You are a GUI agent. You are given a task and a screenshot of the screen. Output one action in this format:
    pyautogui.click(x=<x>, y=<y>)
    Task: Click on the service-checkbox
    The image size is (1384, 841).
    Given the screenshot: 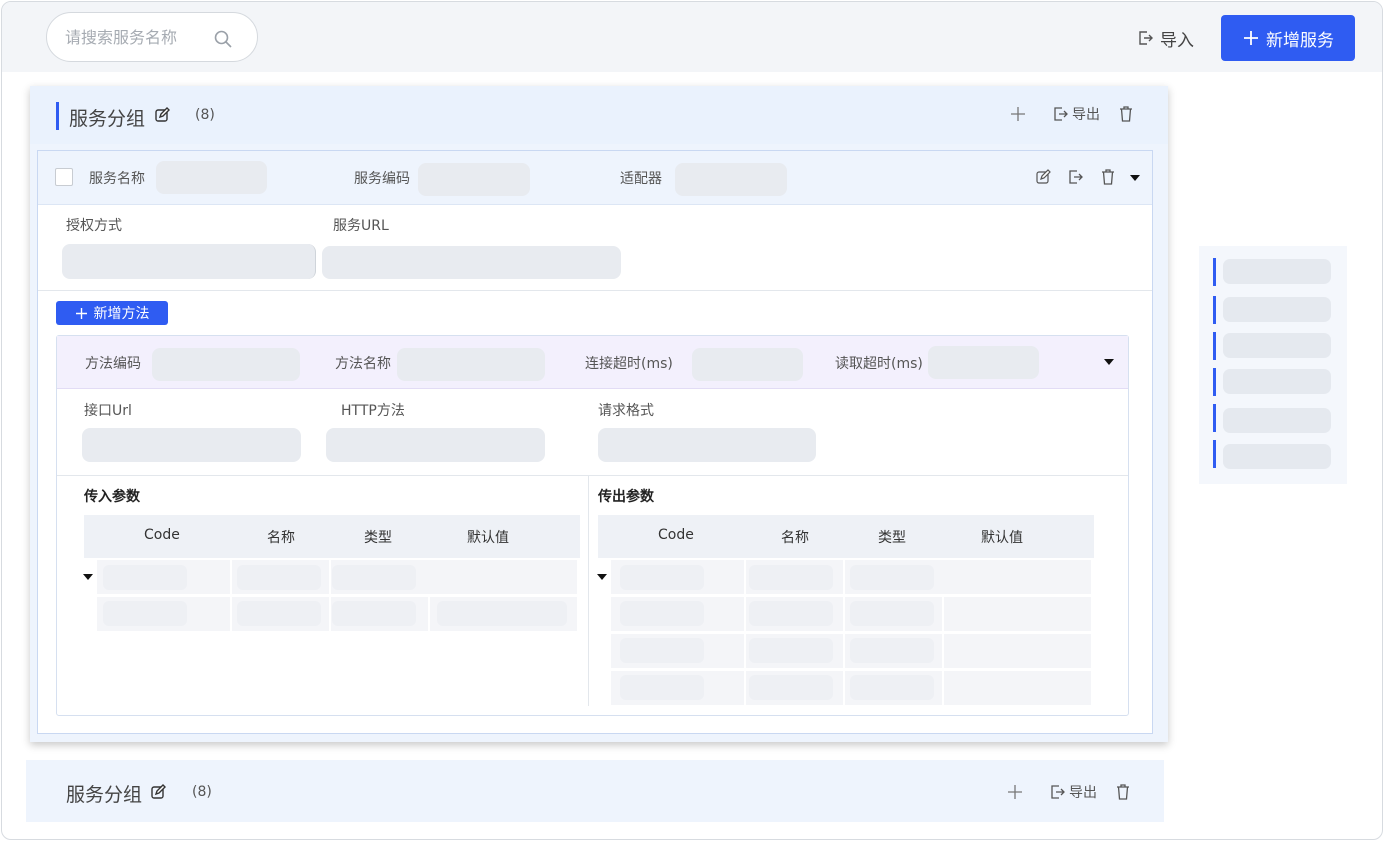 What is the action you would take?
    pyautogui.click(x=64, y=177)
    